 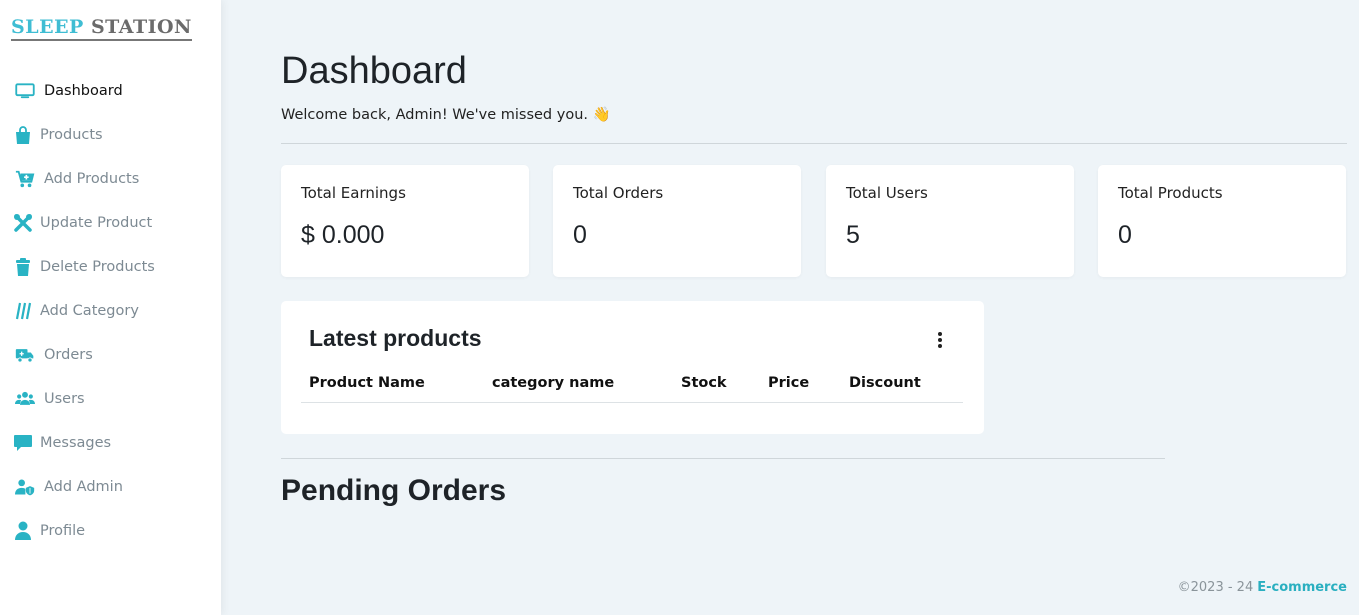 What do you see at coordinates (110, 399) in the screenshot?
I see `sidebar-item-users: Users` at bounding box center [110, 399].